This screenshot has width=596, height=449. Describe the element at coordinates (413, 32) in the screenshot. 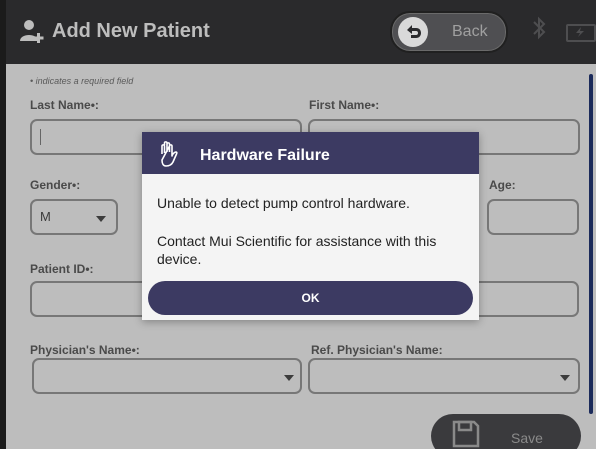

I see `back-arrow-icon` at that location.